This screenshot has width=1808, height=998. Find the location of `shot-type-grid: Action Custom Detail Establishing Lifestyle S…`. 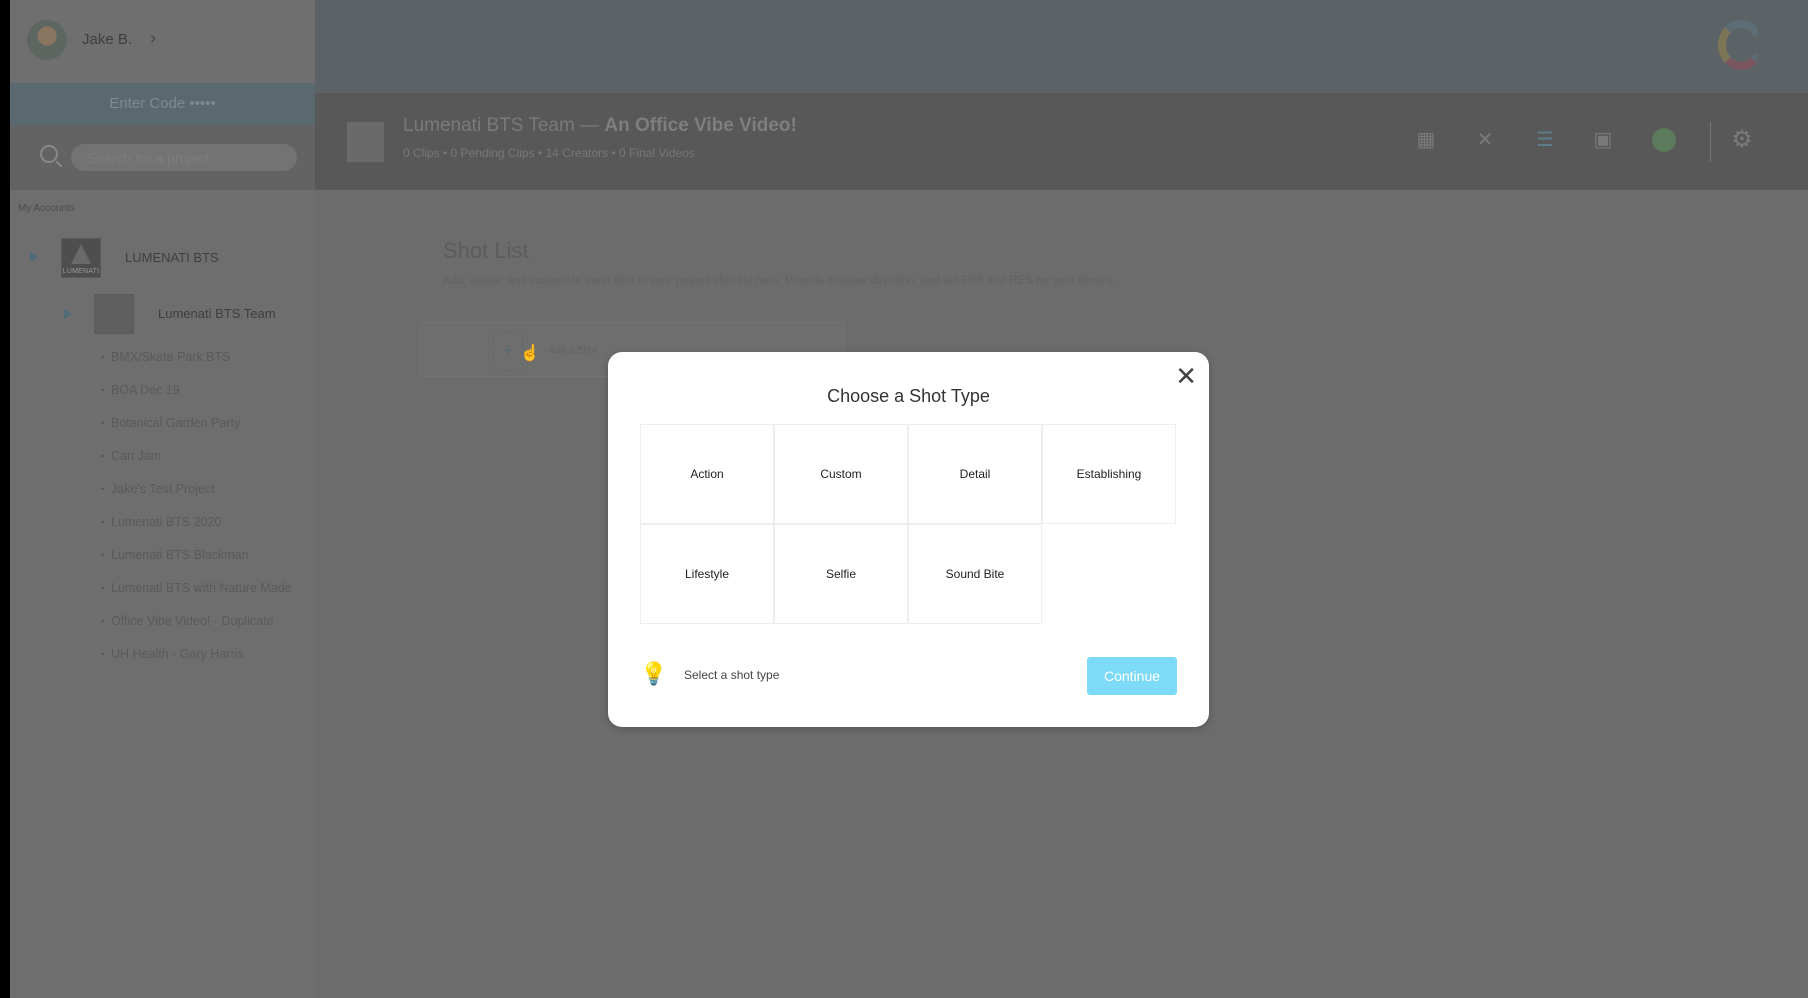

shot-type-grid: Action Custom Detail Establishing Lifestyle S… is located at coordinates (908, 524).